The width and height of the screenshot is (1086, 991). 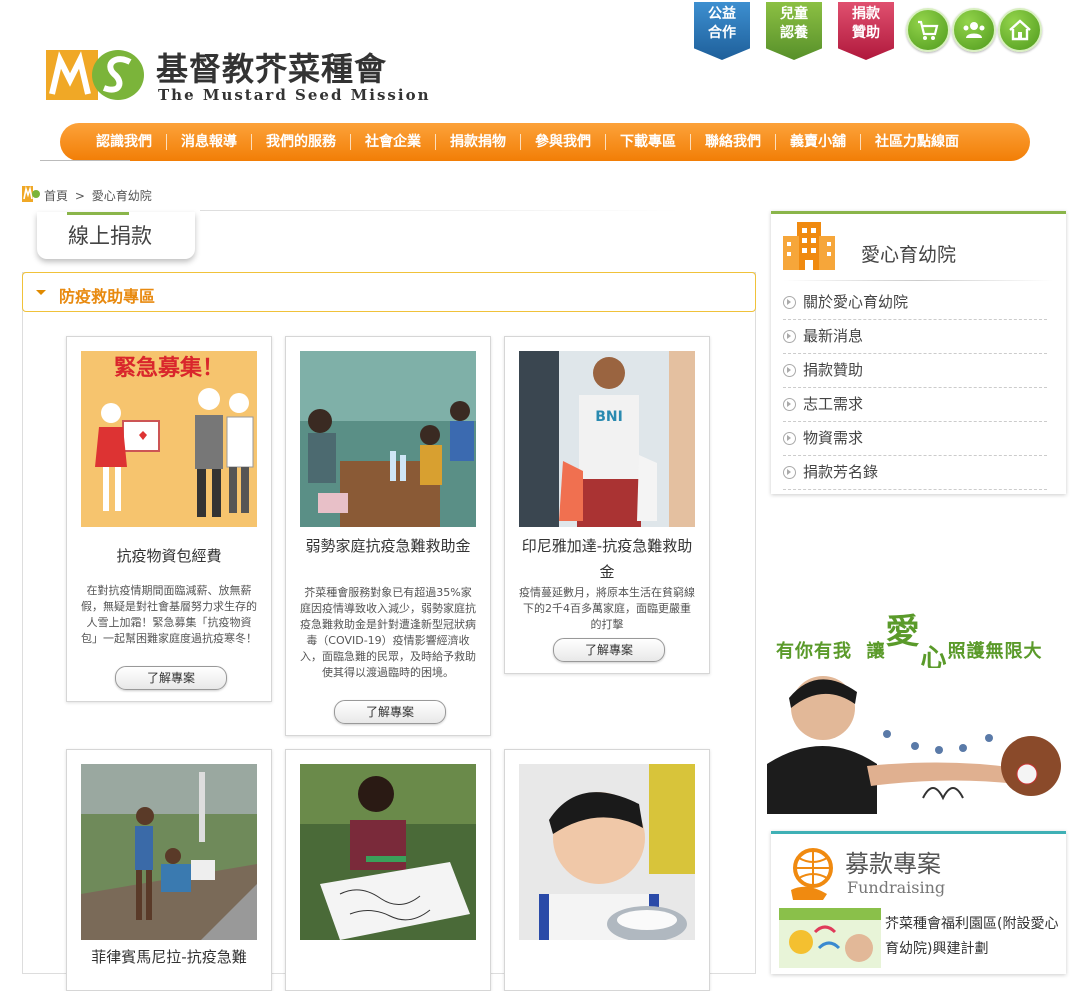 What do you see at coordinates (563, 142) in the screenshot?
I see `nav-item-participate: 參與我們` at bounding box center [563, 142].